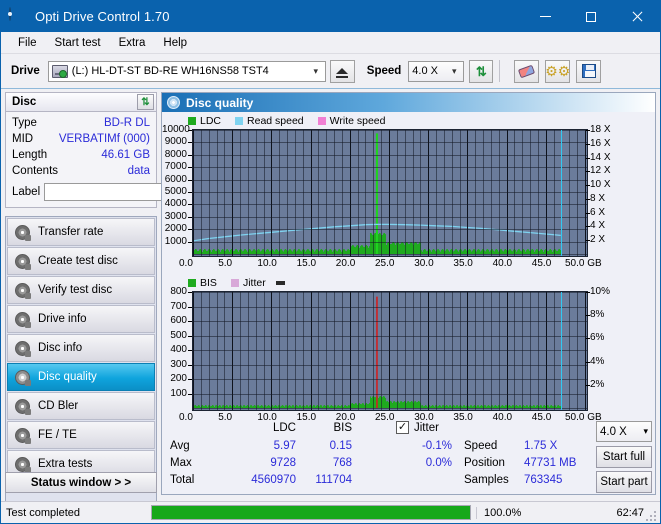 The width and height of the screenshot is (661, 524). Describe the element at coordinates (81, 232) in the screenshot. I see `sidebar-item-transfer-rate: Transfer rate` at that location.